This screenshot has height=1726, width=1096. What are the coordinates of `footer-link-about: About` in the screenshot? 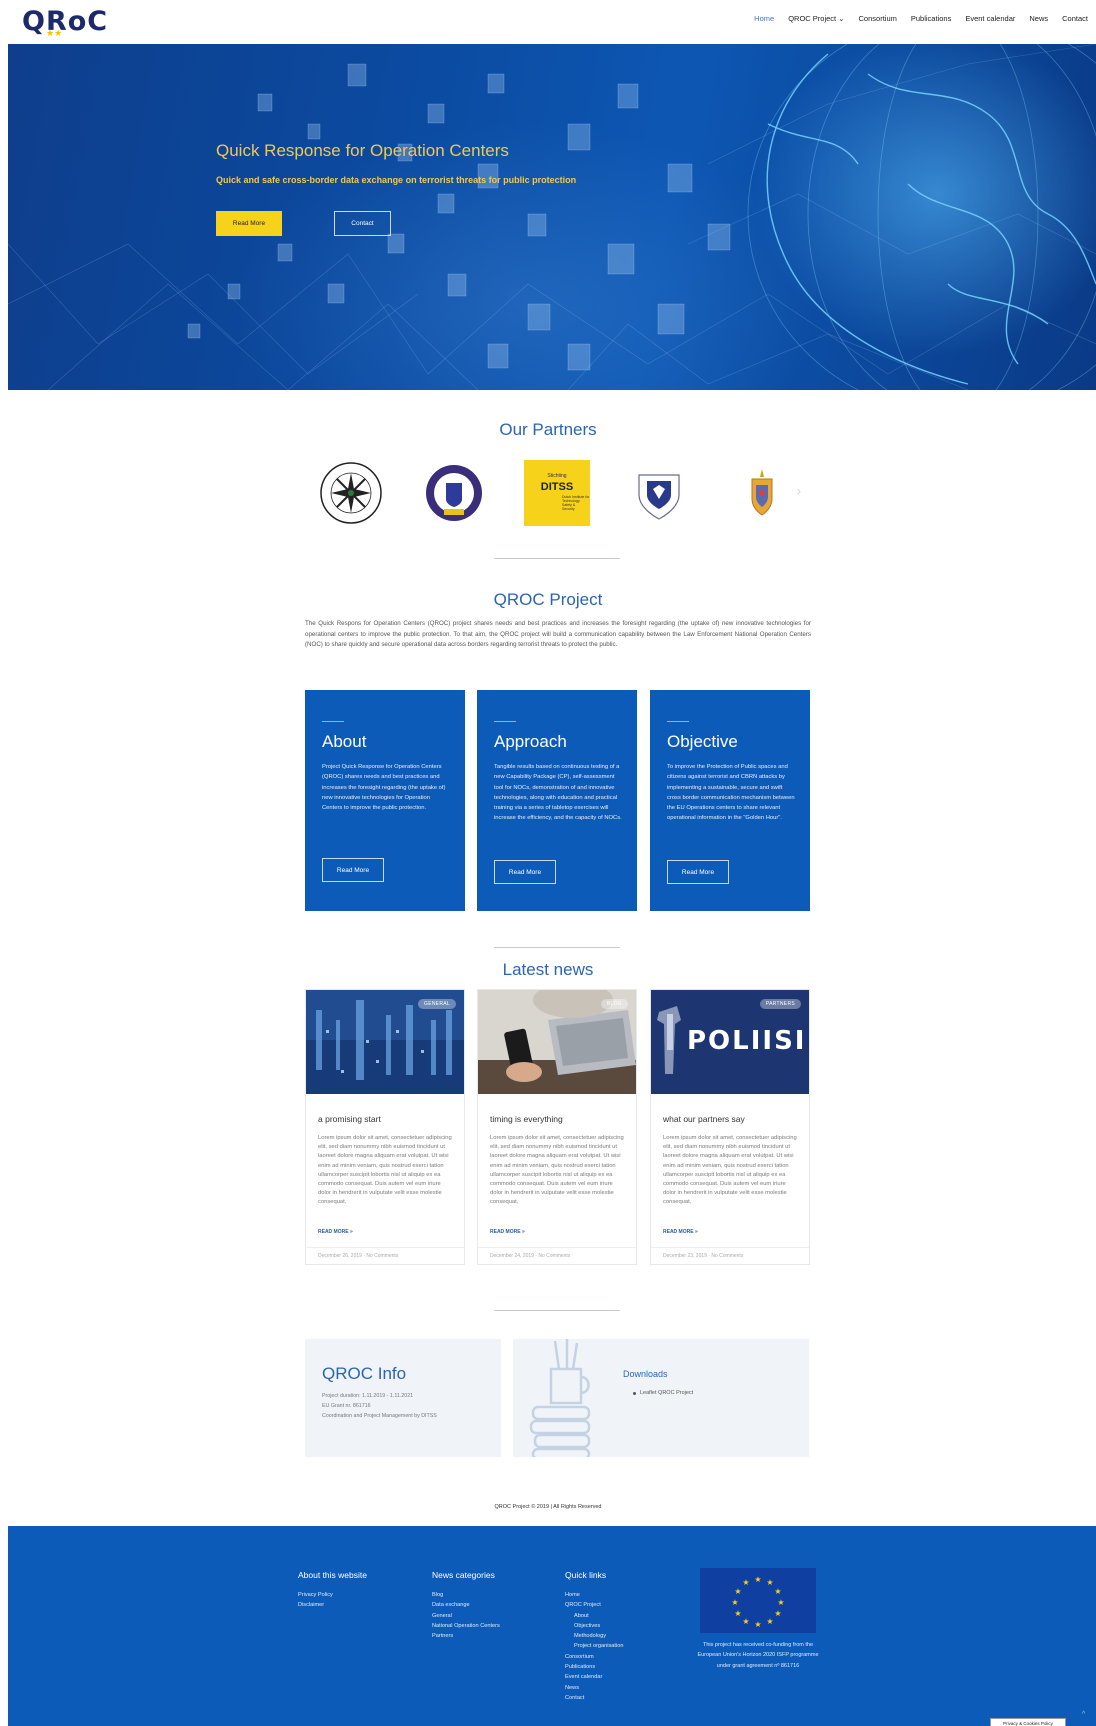 It's located at (594, 1616).